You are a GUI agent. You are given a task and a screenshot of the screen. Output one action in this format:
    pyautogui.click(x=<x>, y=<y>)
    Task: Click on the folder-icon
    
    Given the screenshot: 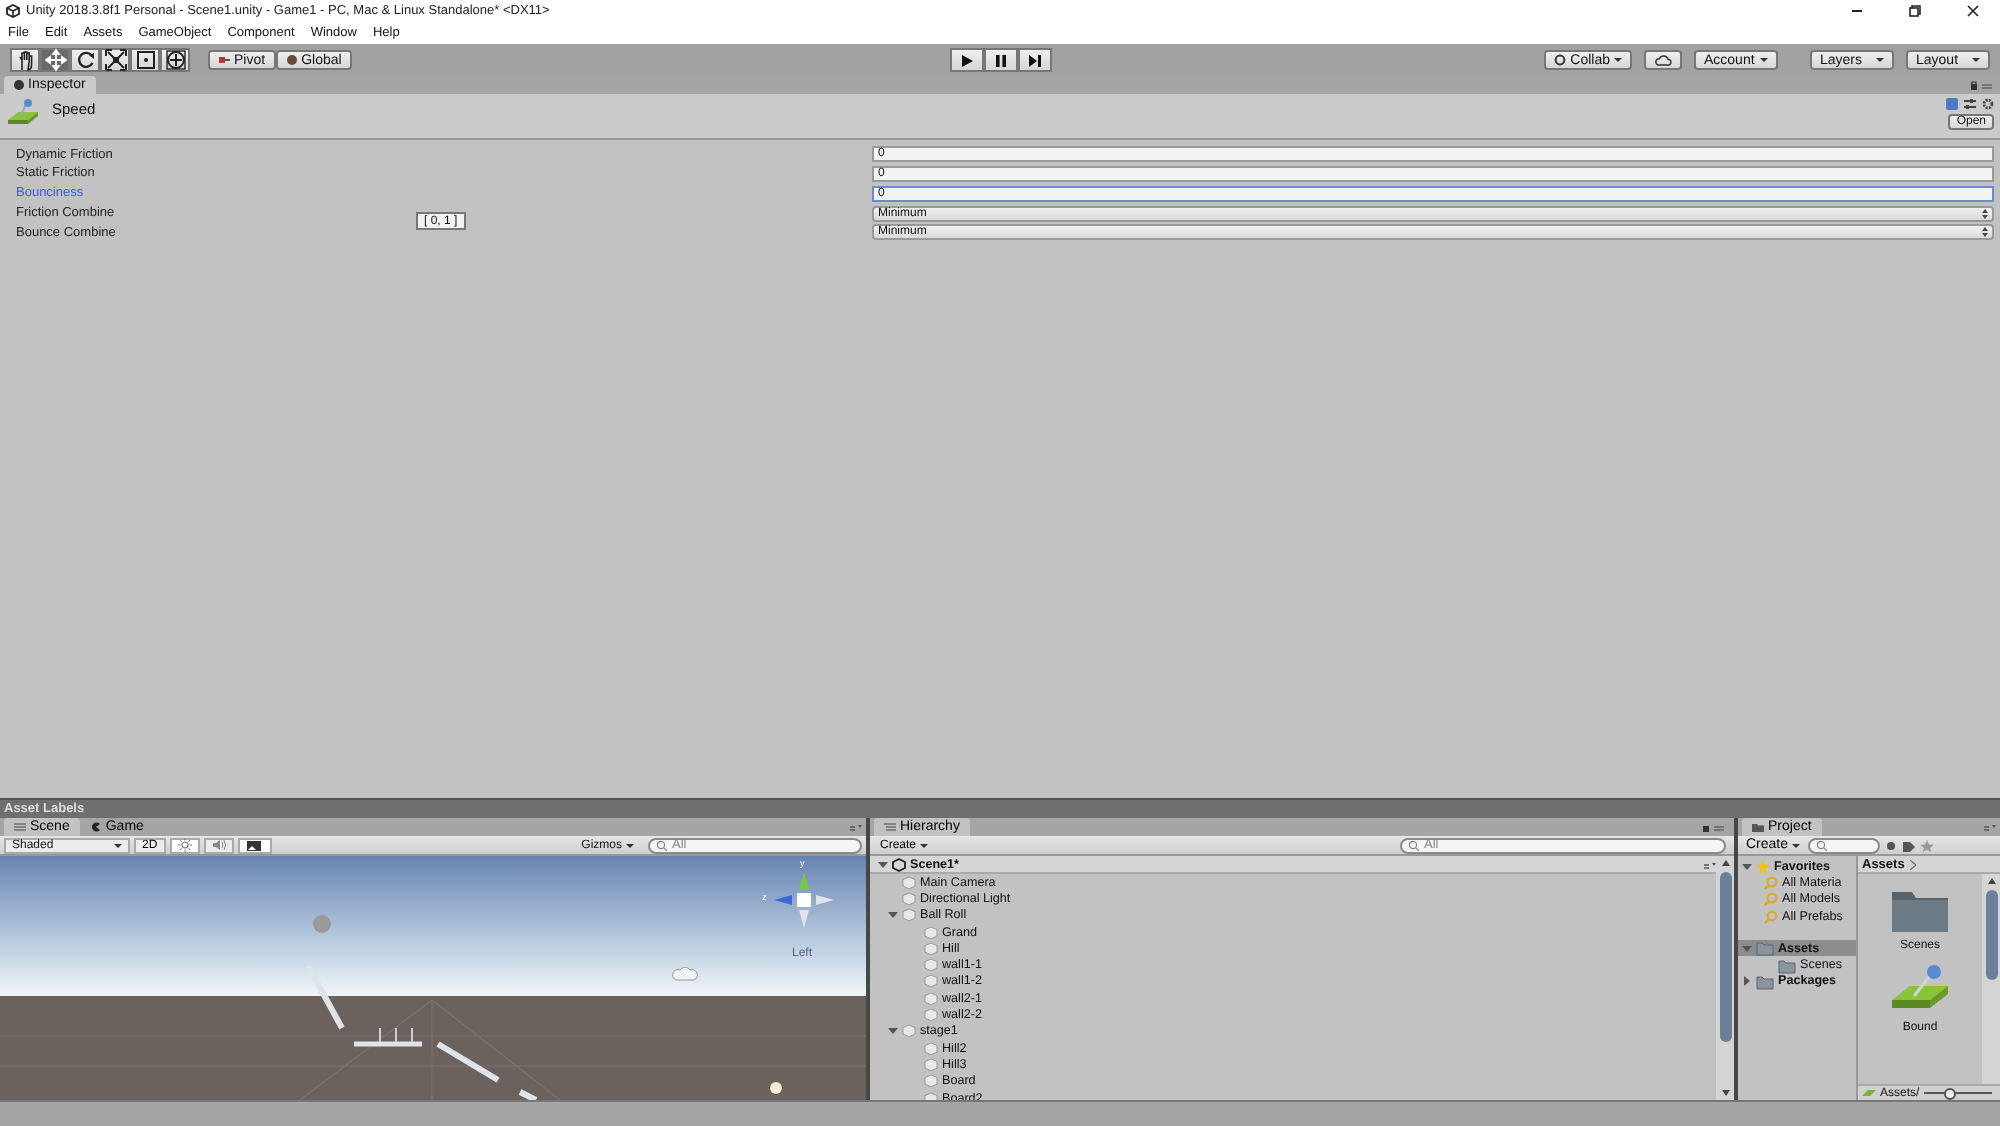 What is the action you would take?
    pyautogui.click(x=1920, y=910)
    